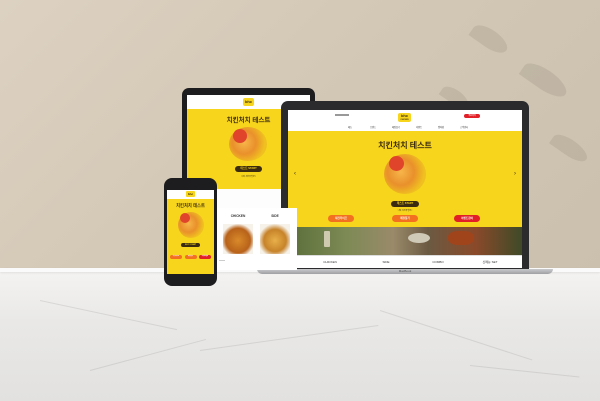 Image resolution: width=600 pixels, height=401 pixels. I want to click on home-indicator, so click(222, 260).